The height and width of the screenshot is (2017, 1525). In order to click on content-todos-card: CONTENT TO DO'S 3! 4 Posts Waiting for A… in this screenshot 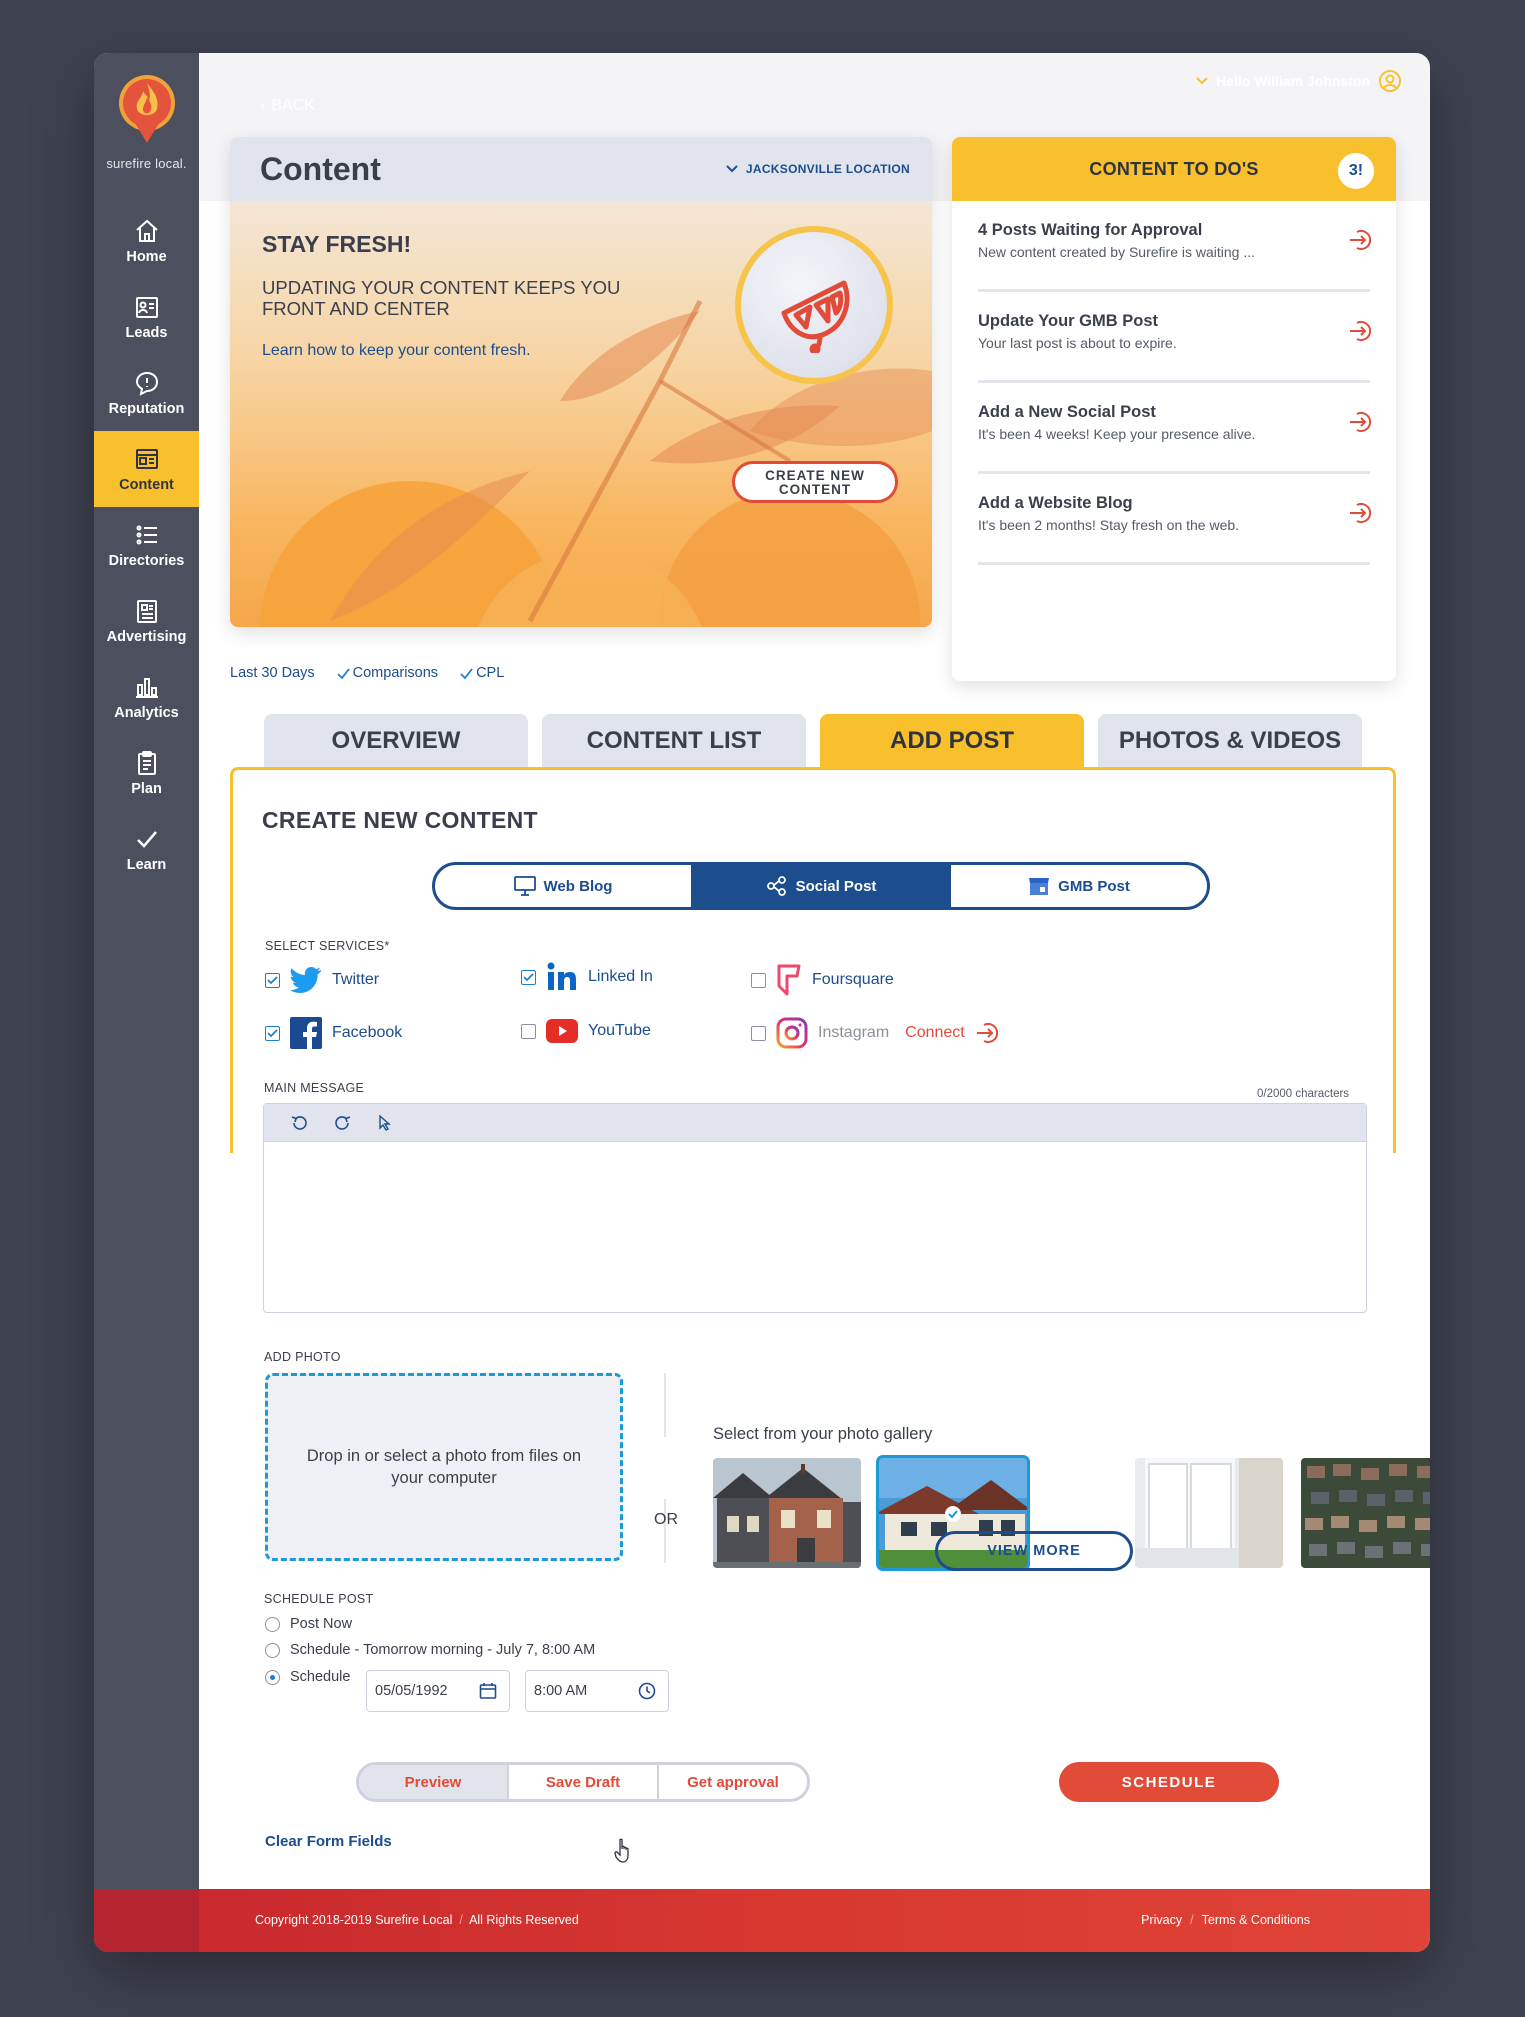, I will do `click(1174, 409)`.